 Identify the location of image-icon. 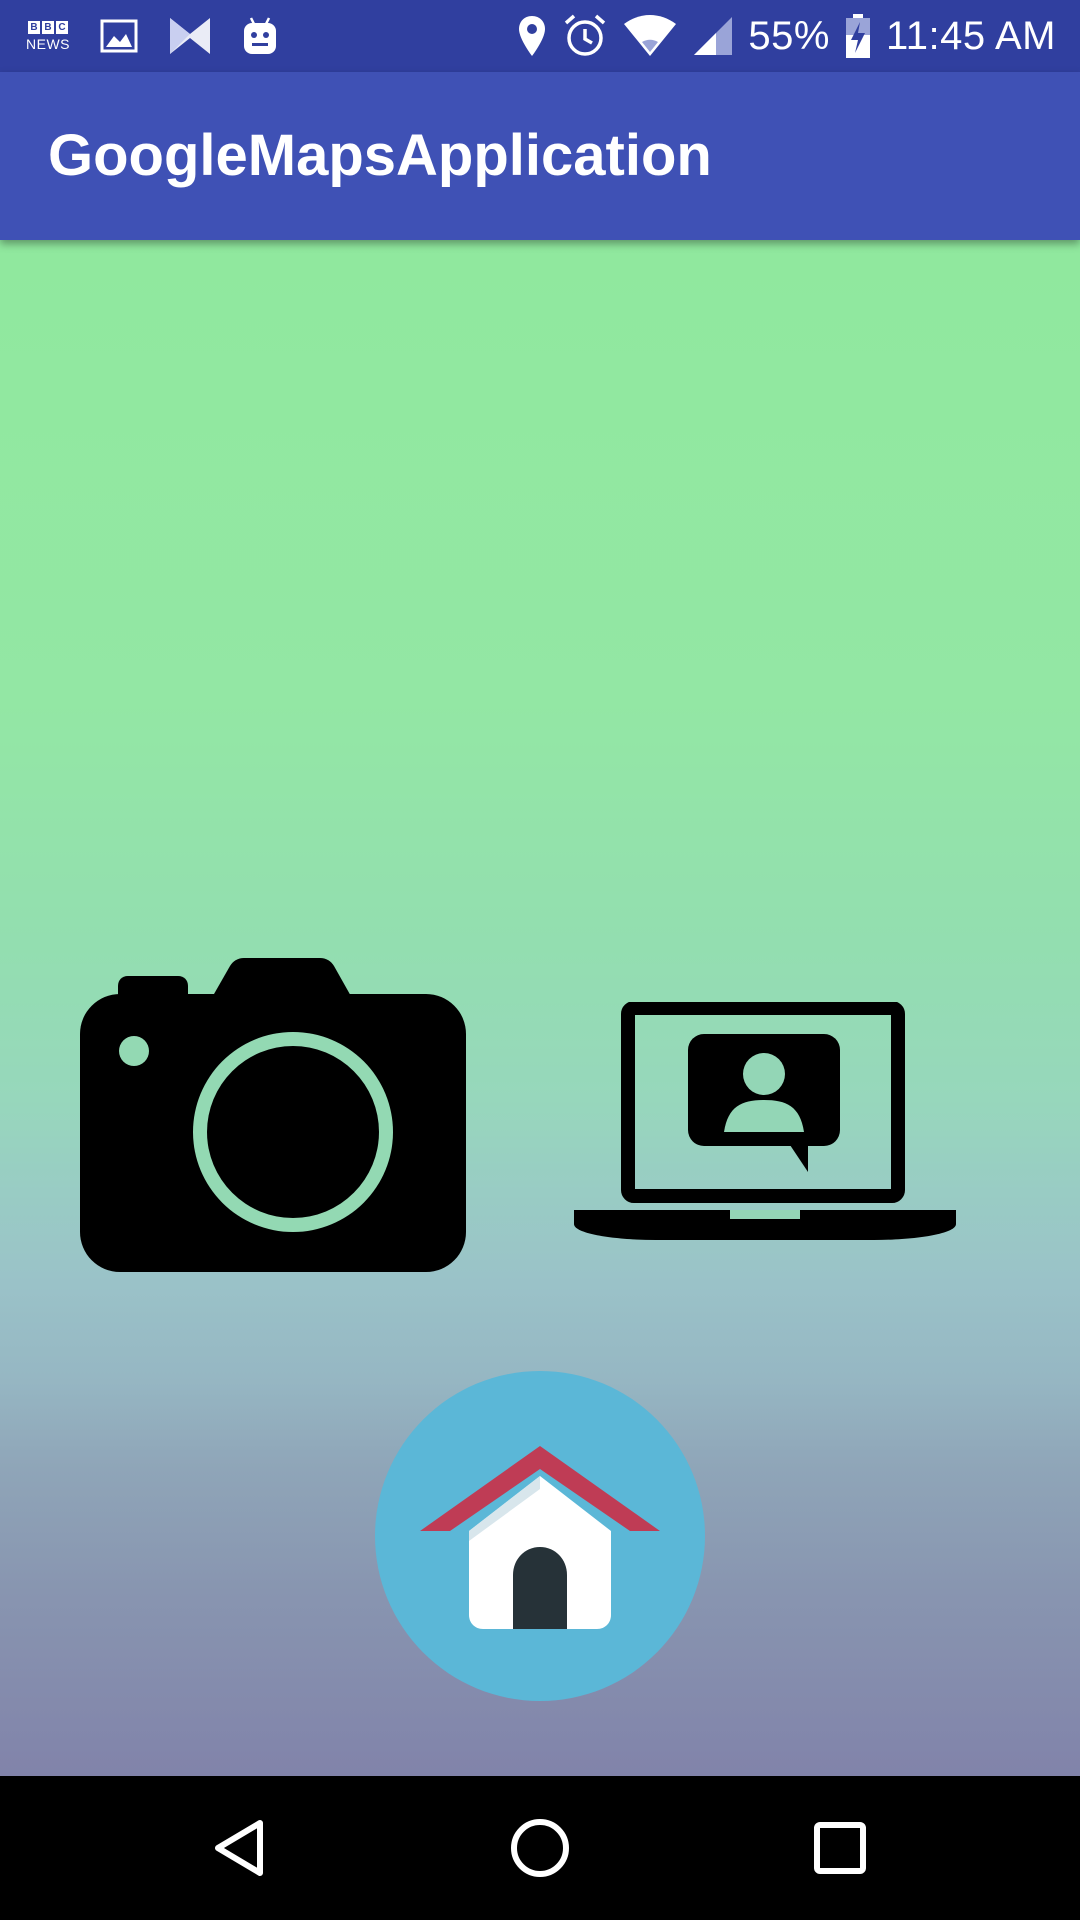
(119, 36).